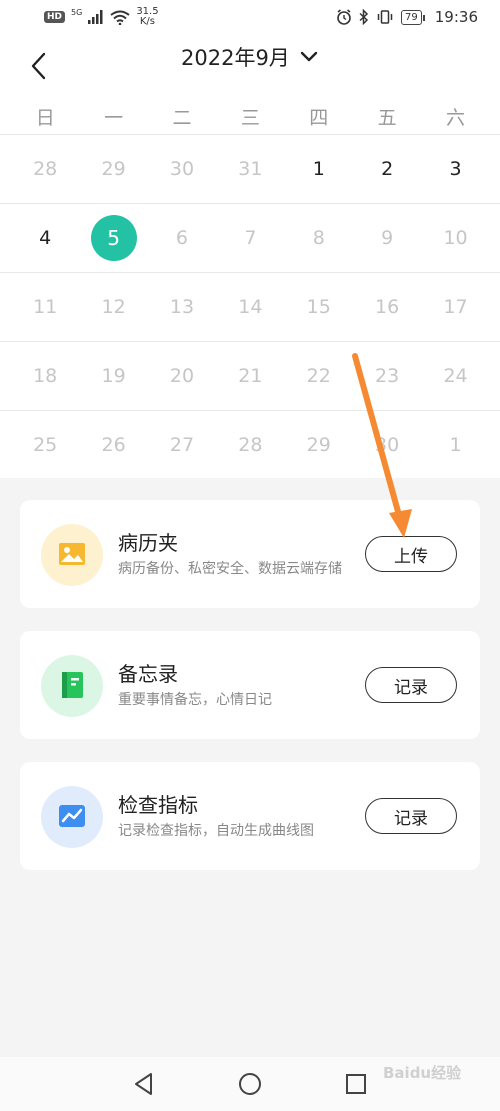 Image resolution: width=500 pixels, height=1111 pixels. I want to click on weekday-label: 二, so click(182, 118).